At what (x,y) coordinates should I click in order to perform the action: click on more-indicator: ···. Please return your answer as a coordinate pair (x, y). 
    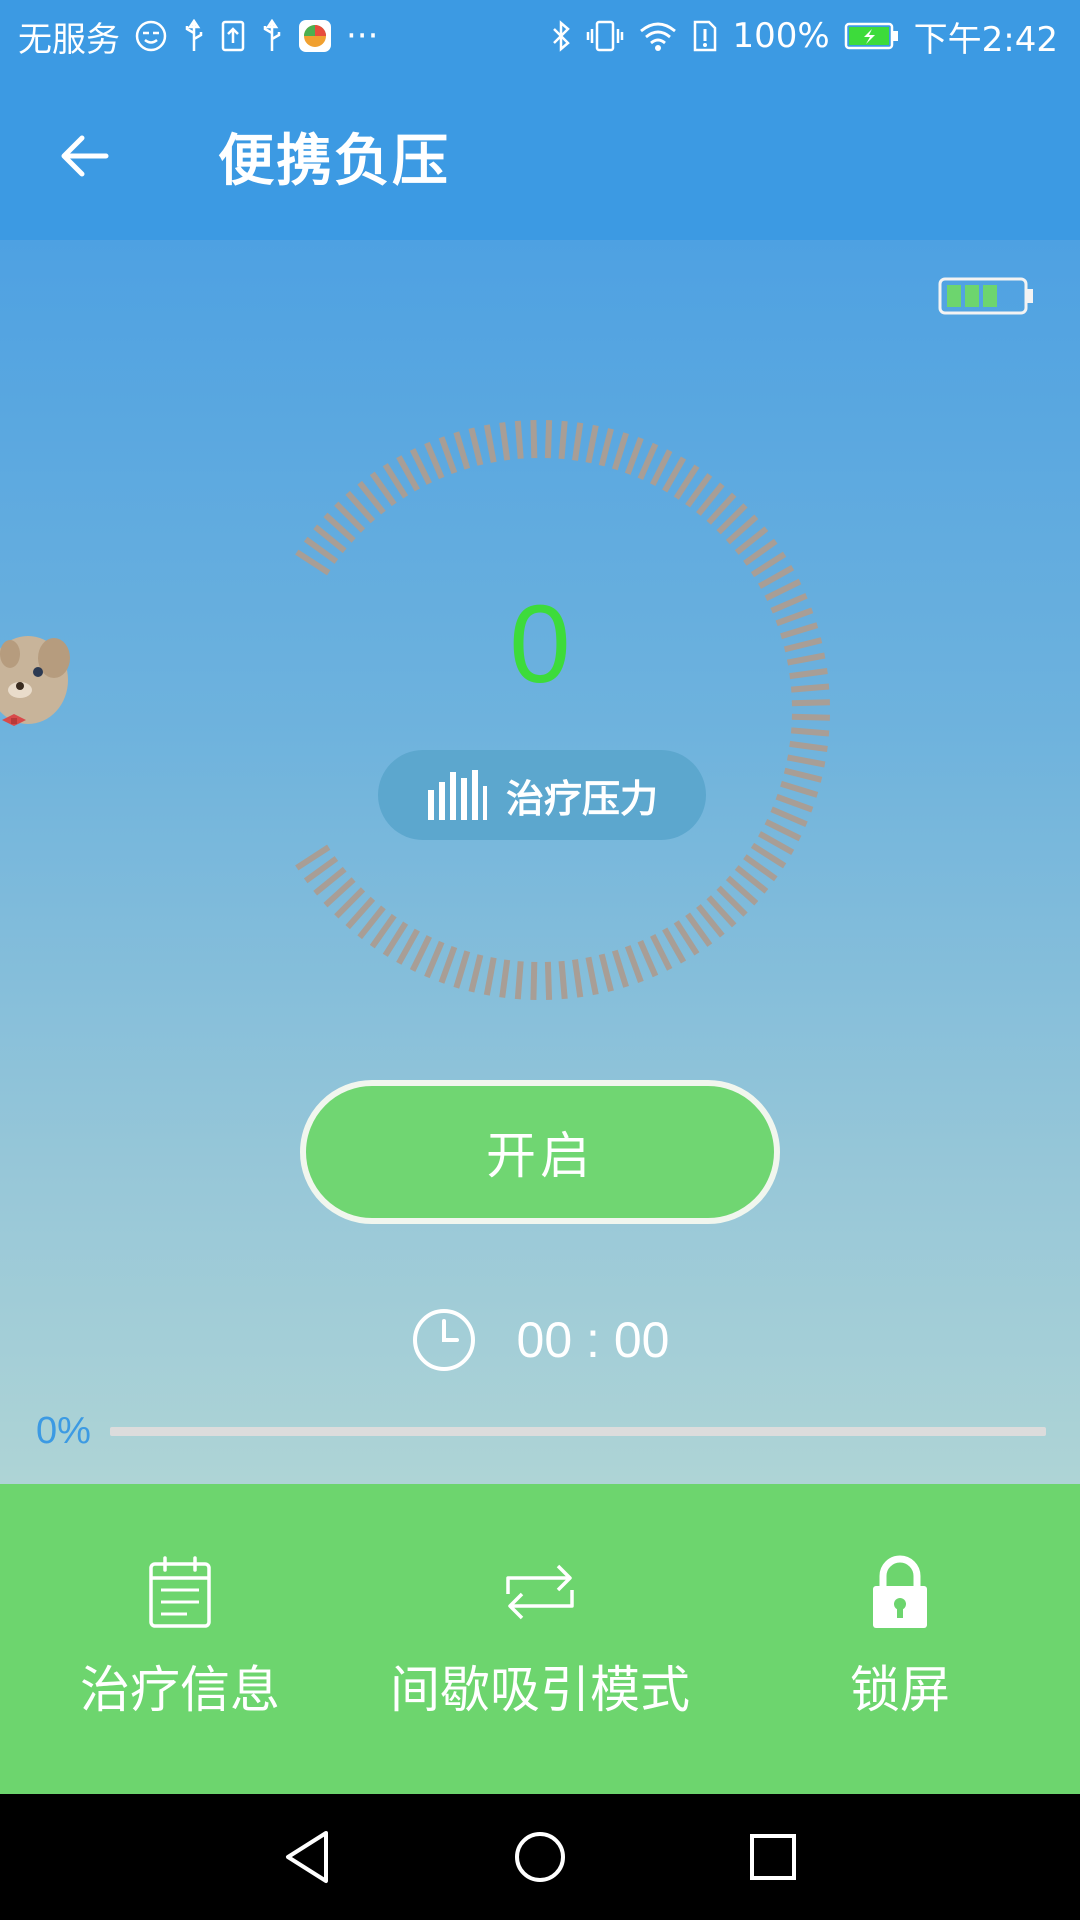
    Looking at the image, I should click on (362, 36).